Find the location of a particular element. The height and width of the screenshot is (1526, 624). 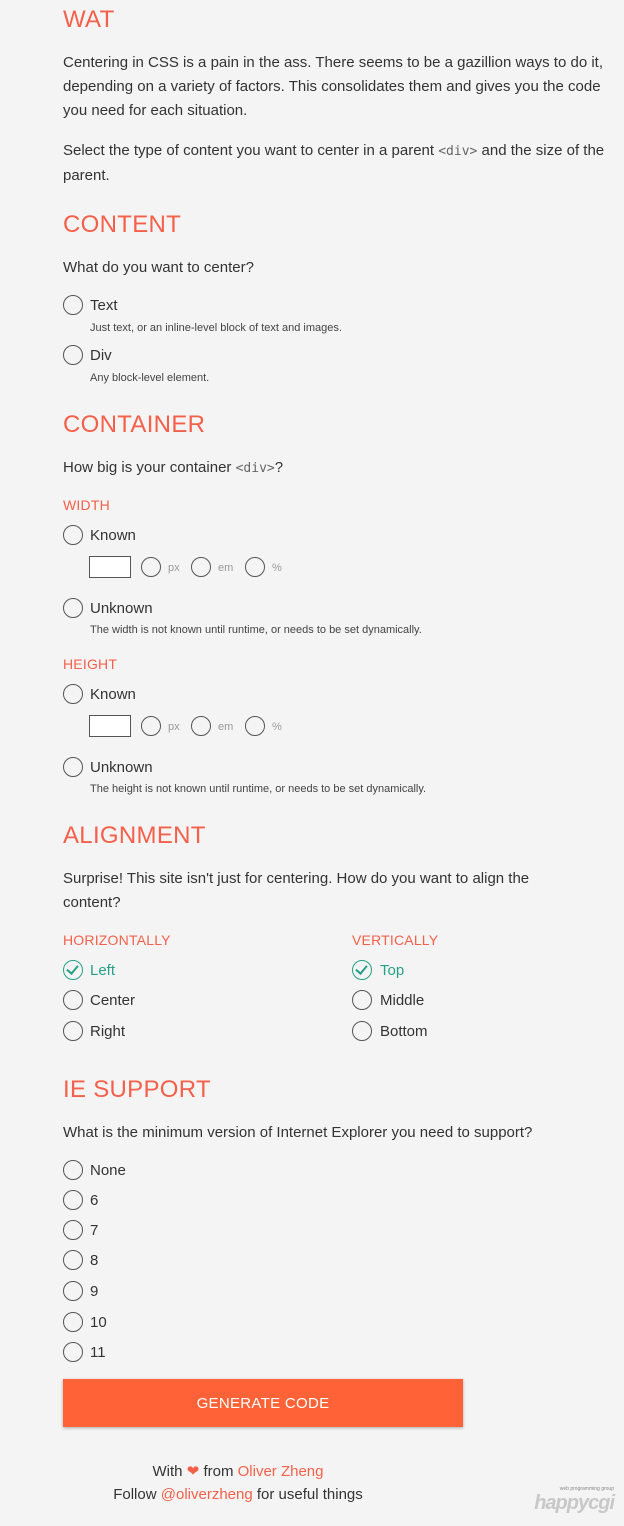

align-bottom-radio is located at coordinates (362, 1031).